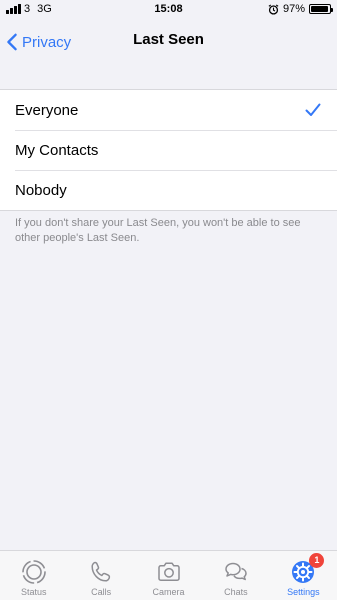 The image size is (337, 600). I want to click on page-title: Last Seen, so click(168, 39).